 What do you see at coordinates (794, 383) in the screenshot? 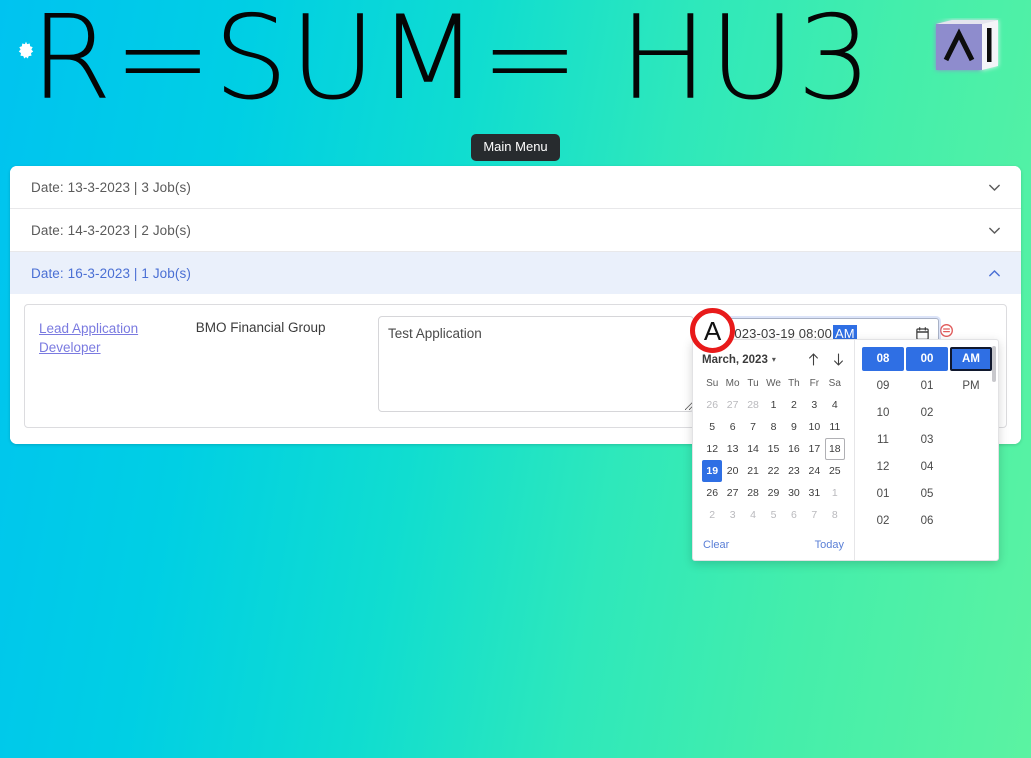
I see `weekday-label: Th` at bounding box center [794, 383].